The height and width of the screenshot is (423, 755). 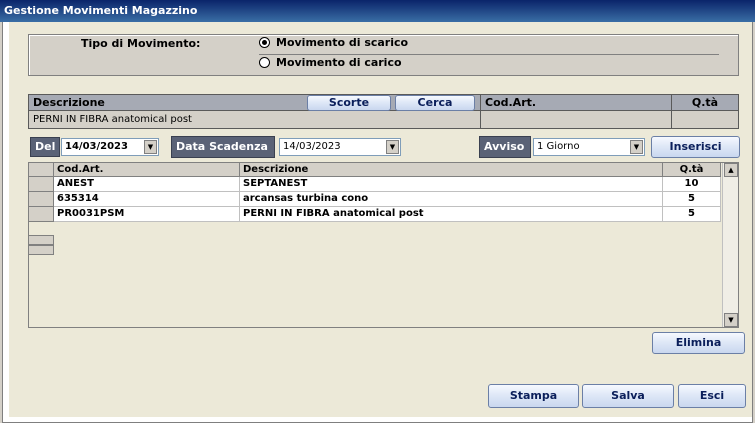 I want to click on grid-header-codart: Cod.Art., so click(x=147, y=170).